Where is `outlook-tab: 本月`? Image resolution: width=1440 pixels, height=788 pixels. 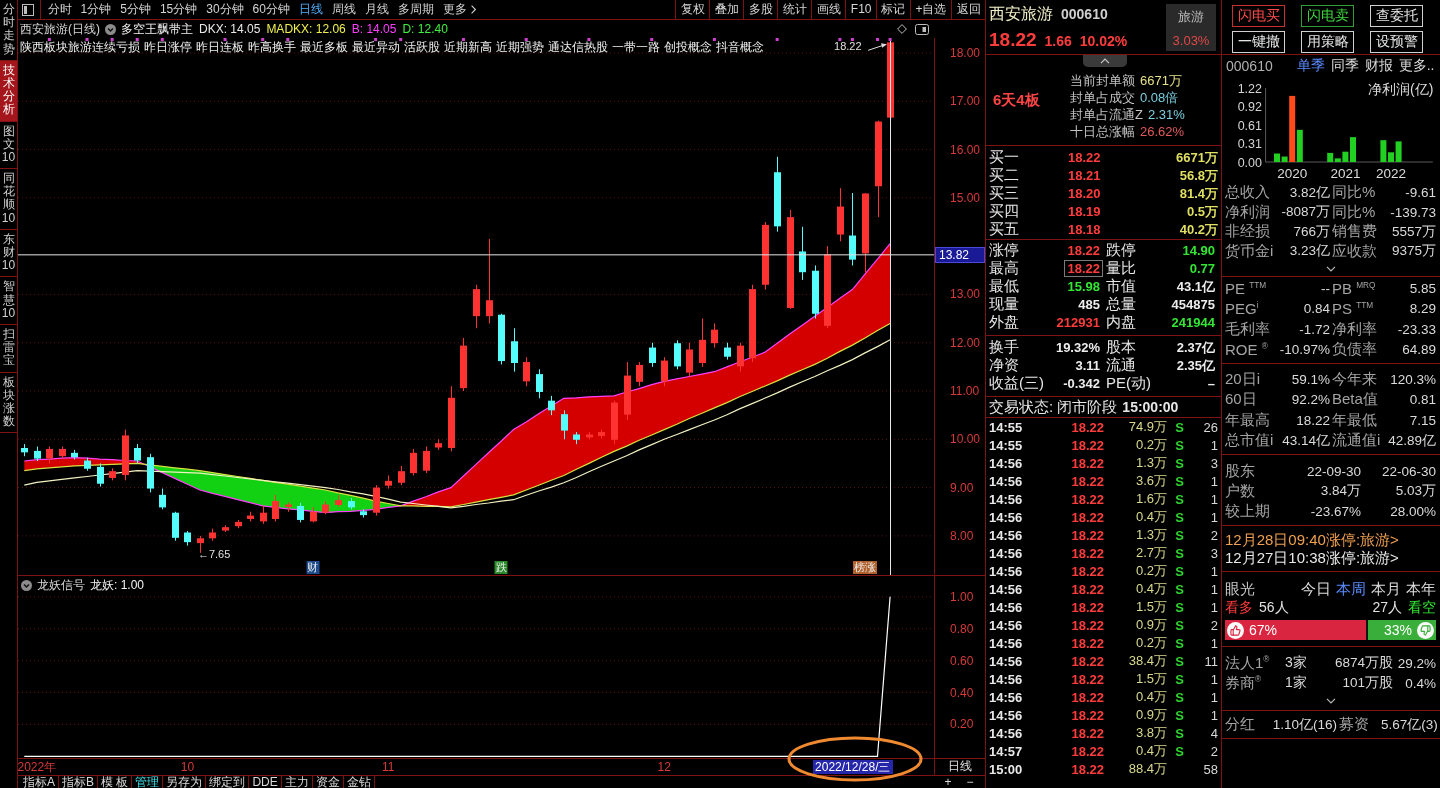
outlook-tab: 本月 is located at coordinates (1386, 589).